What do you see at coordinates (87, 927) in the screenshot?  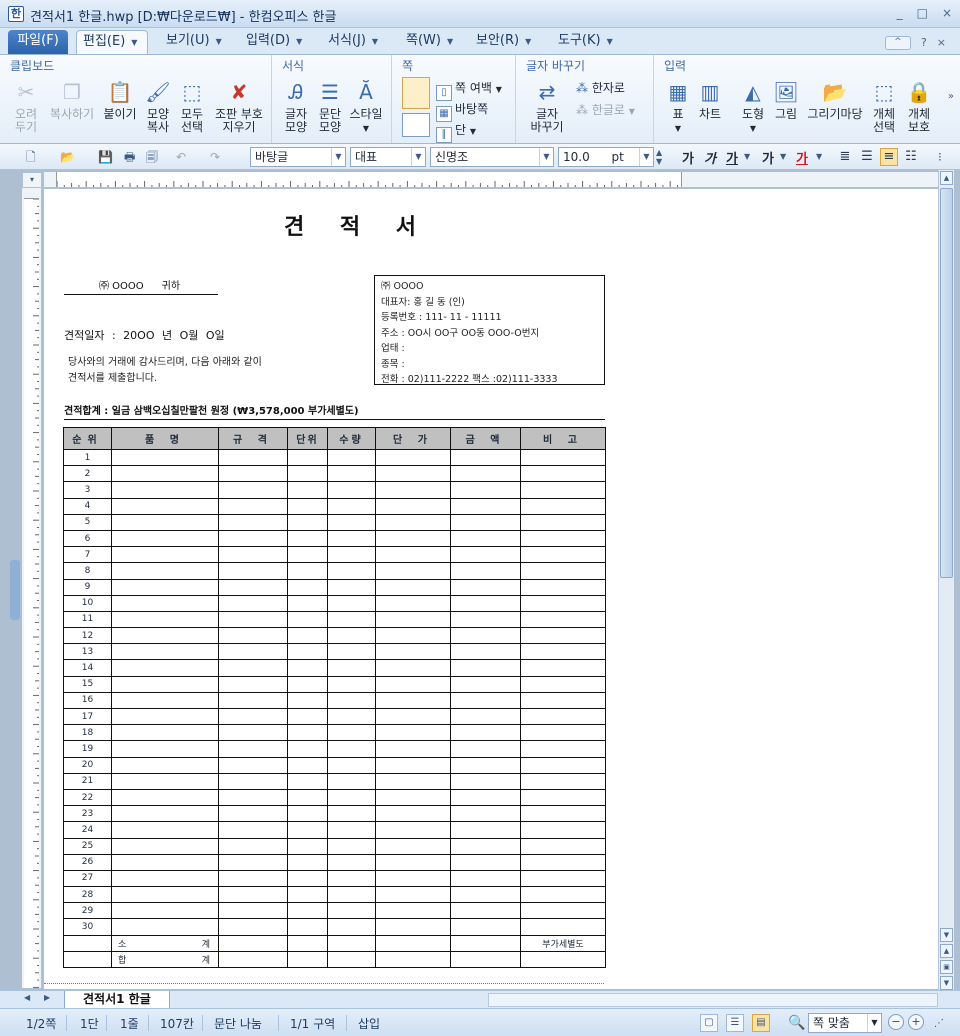 I see `row-number: 30` at bounding box center [87, 927].